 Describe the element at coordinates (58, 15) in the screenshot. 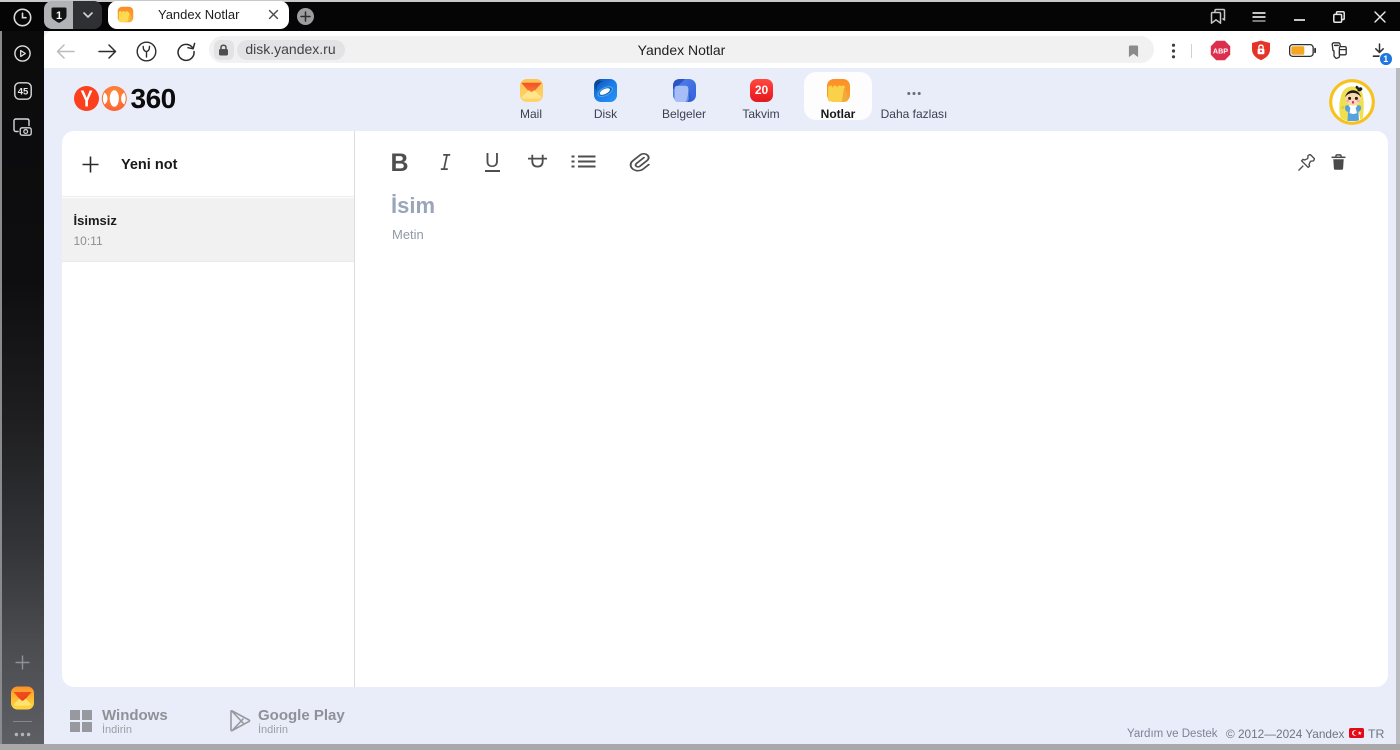

I see `svg-text: 1` at that location.